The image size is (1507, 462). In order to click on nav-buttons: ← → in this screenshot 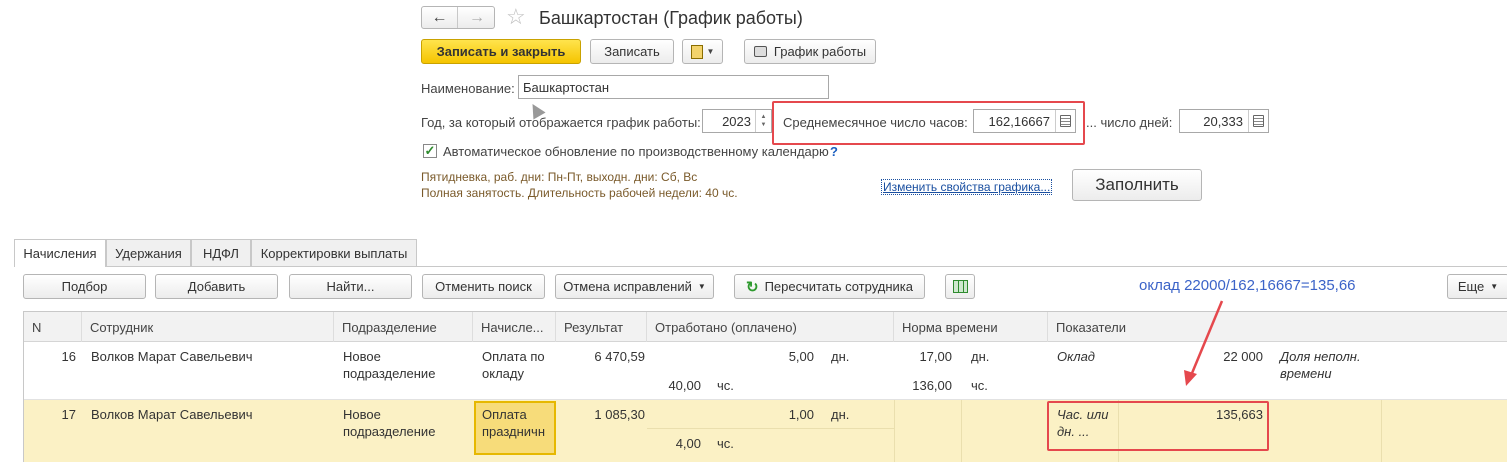, I will do `click(458, 17)`.